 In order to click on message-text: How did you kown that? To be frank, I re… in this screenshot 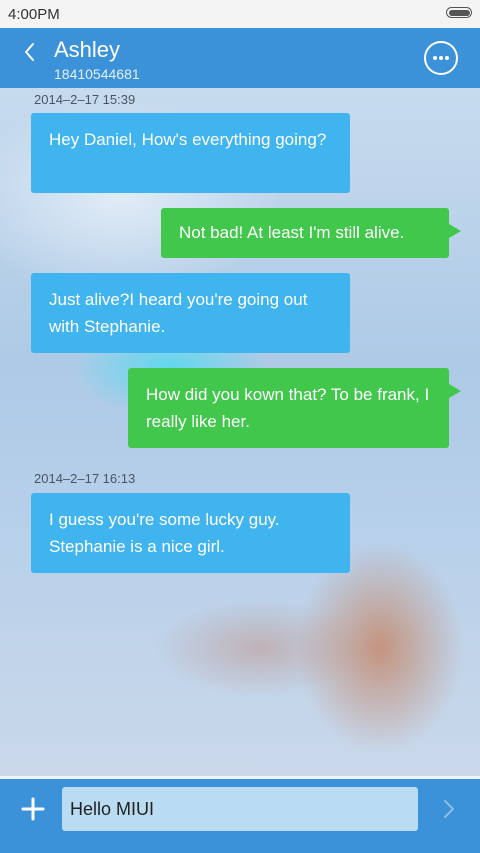, I will do `click(288, 408)`.